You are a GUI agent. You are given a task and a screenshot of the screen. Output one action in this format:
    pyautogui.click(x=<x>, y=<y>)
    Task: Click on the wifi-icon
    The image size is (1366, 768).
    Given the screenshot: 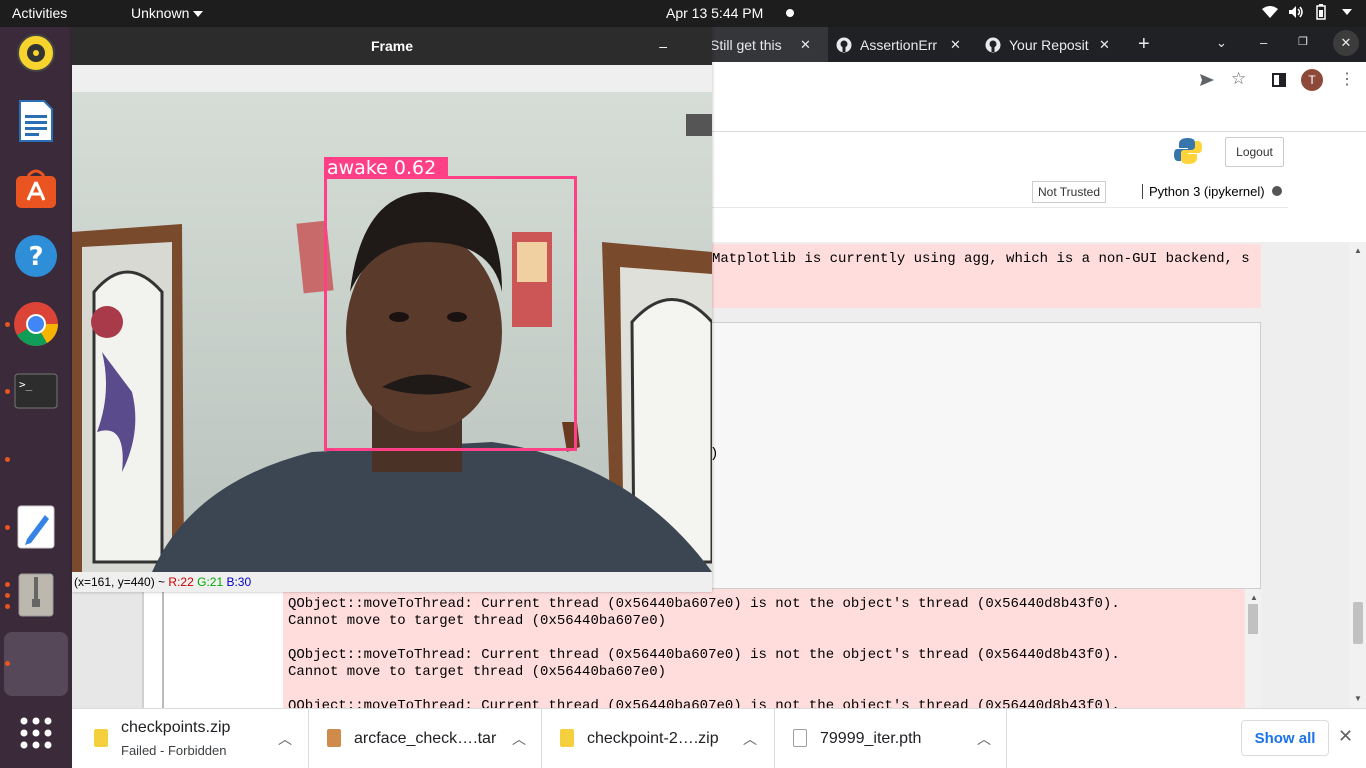 What is the action you would take?
    pyautogui.click(x=1270, y=12)
    